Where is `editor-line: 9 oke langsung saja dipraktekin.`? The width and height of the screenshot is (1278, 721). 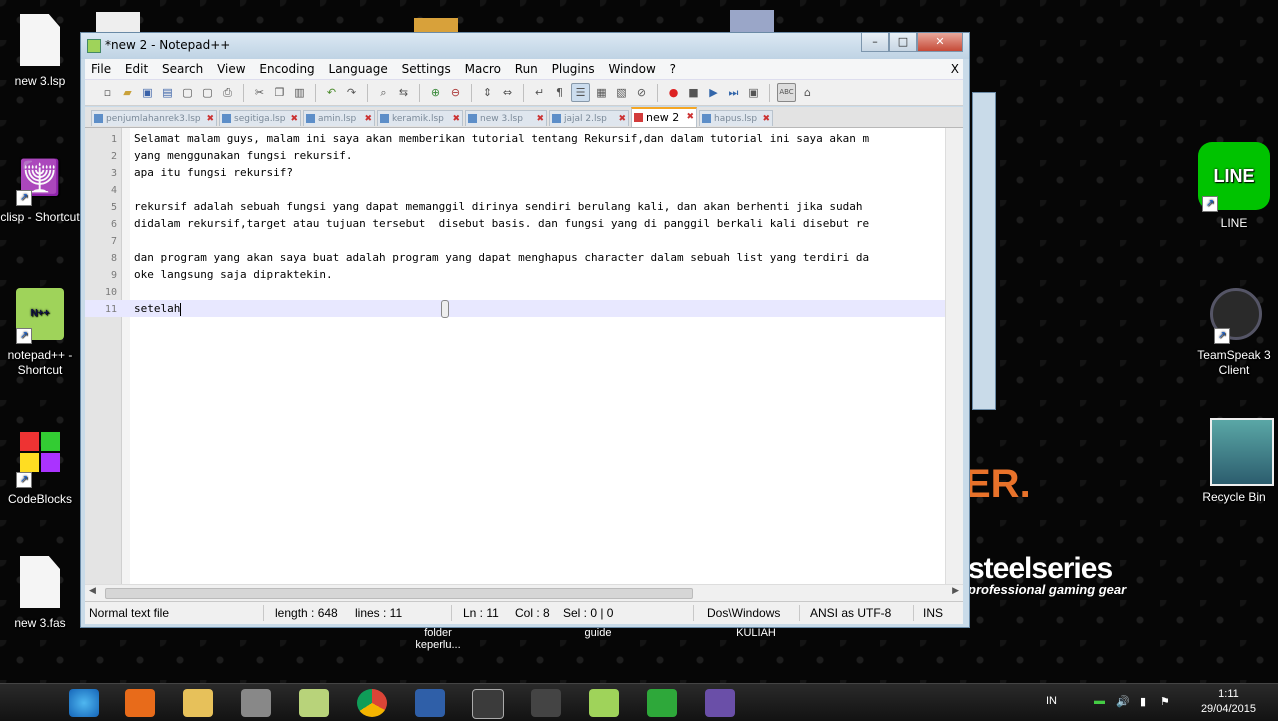 editor-line: 9 oke langsung saja dipraktekin. is located at coordinates (523, 274).